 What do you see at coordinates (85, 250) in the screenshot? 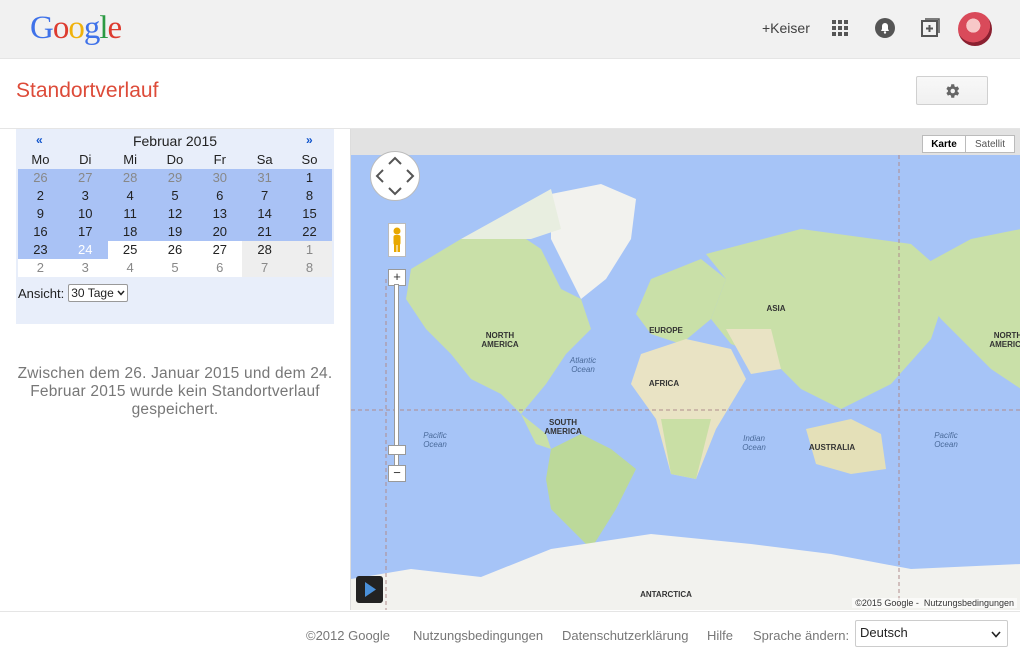
I see `calendar-day-today: 24` at bounding box center [85, 250].